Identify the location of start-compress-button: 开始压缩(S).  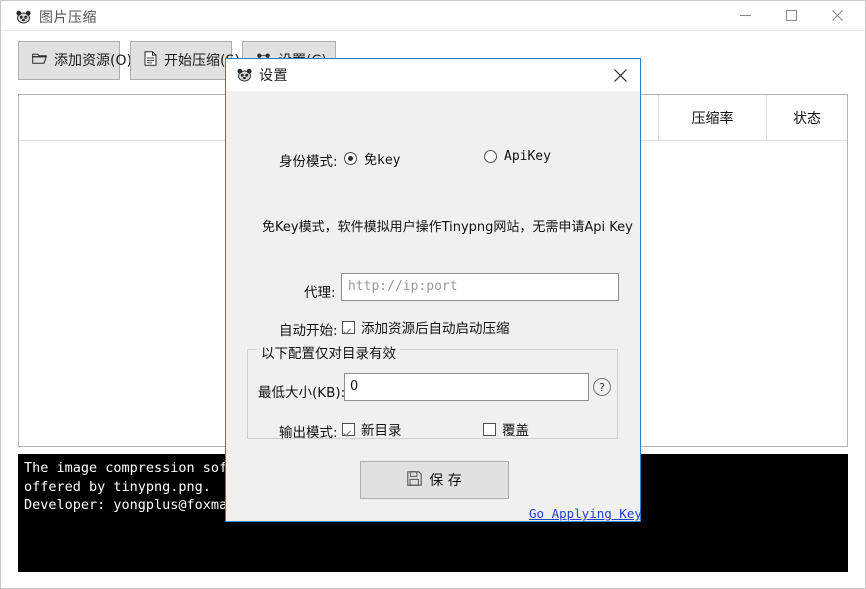
(185, 60).